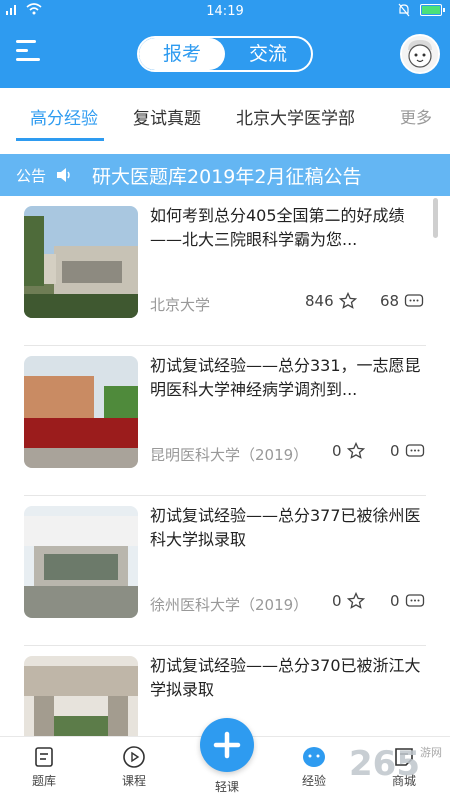  I want to click on announcement-bar: 公告 研大医题库2019年2月征稿公告, so click(225, 175).